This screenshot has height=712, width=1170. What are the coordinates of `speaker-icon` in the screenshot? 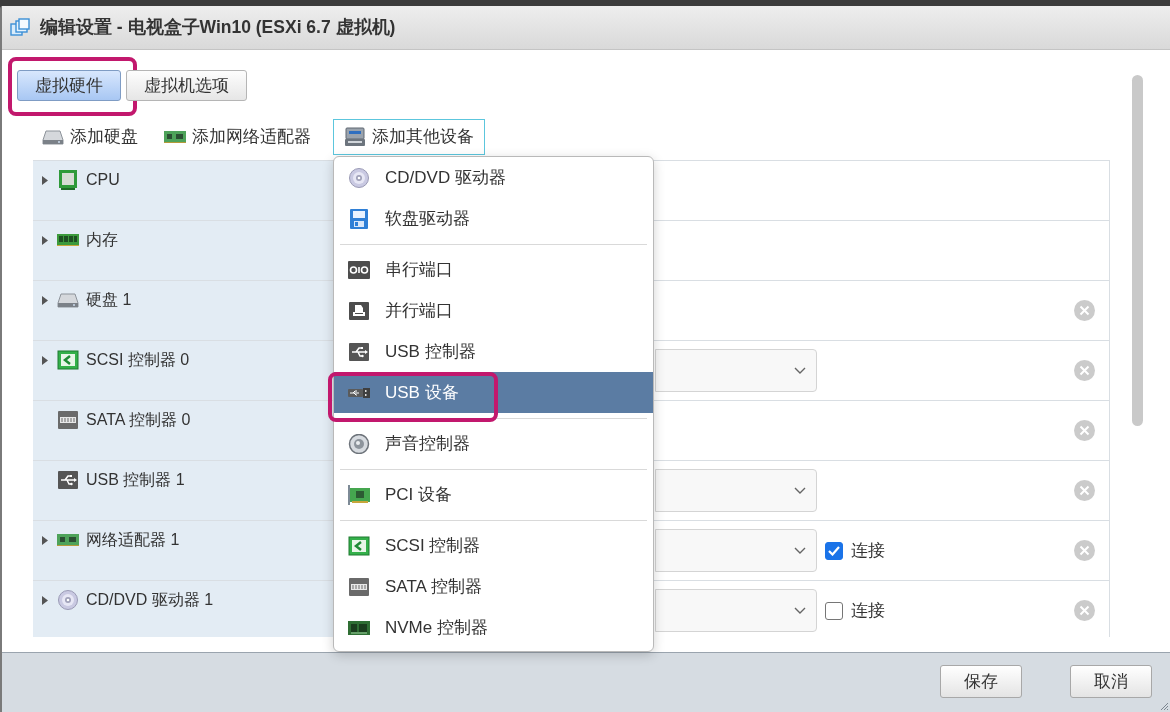 It's located at (359, 443).